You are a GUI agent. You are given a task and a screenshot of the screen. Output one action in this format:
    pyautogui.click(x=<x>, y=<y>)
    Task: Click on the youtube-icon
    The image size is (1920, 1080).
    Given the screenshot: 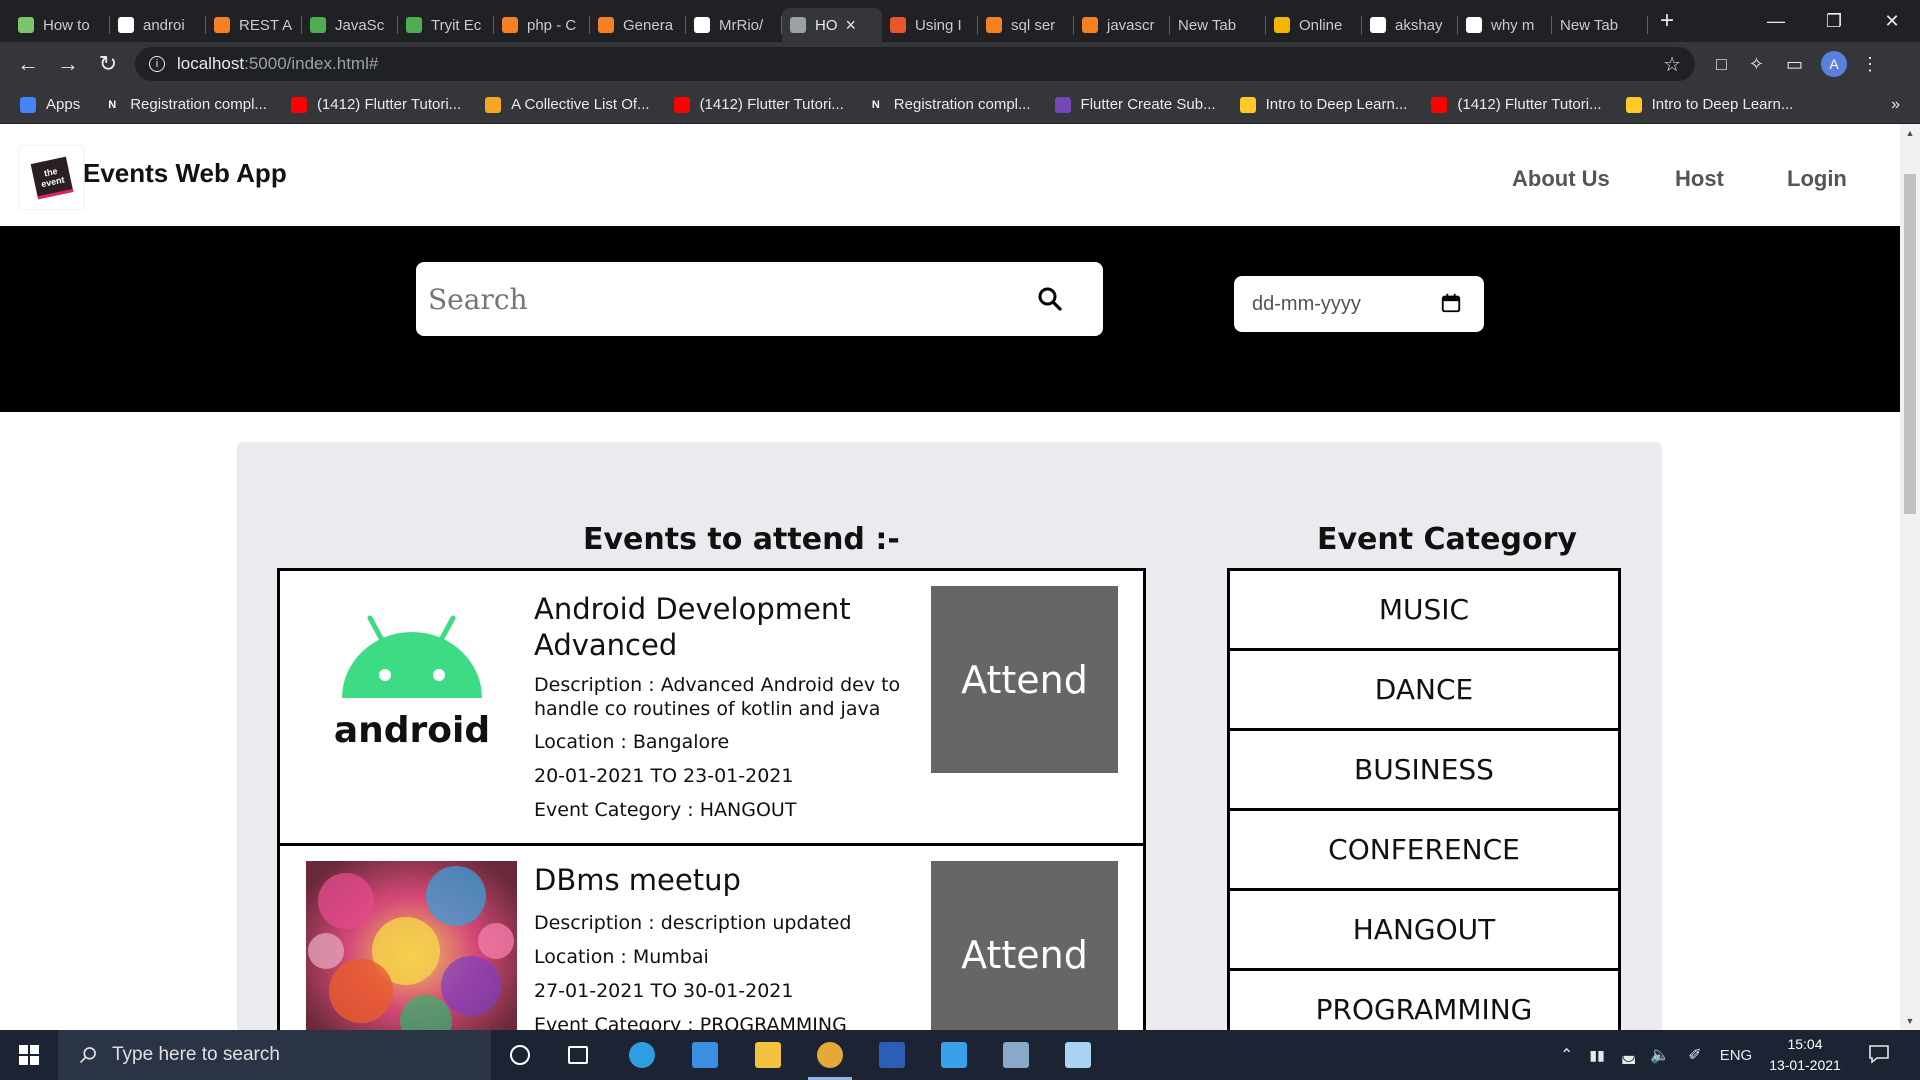 What is the action you would take?
    pyautogui.click(x=1439, y=104)
    